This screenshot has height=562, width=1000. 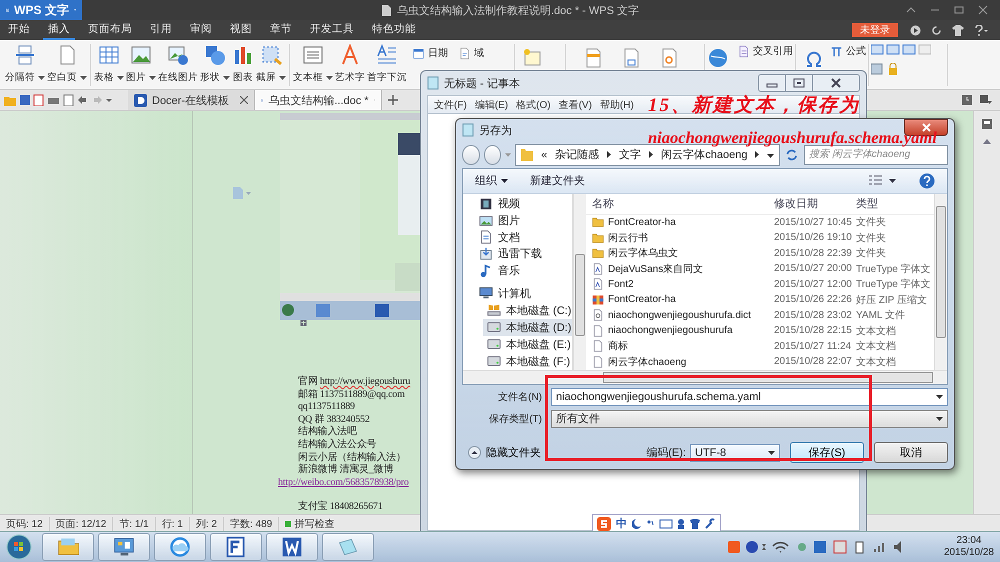 What do you see at coordinates (394, 30) in the screenshot?
I see `menu-tab: 特色功能` at bounding box center [394, 30].